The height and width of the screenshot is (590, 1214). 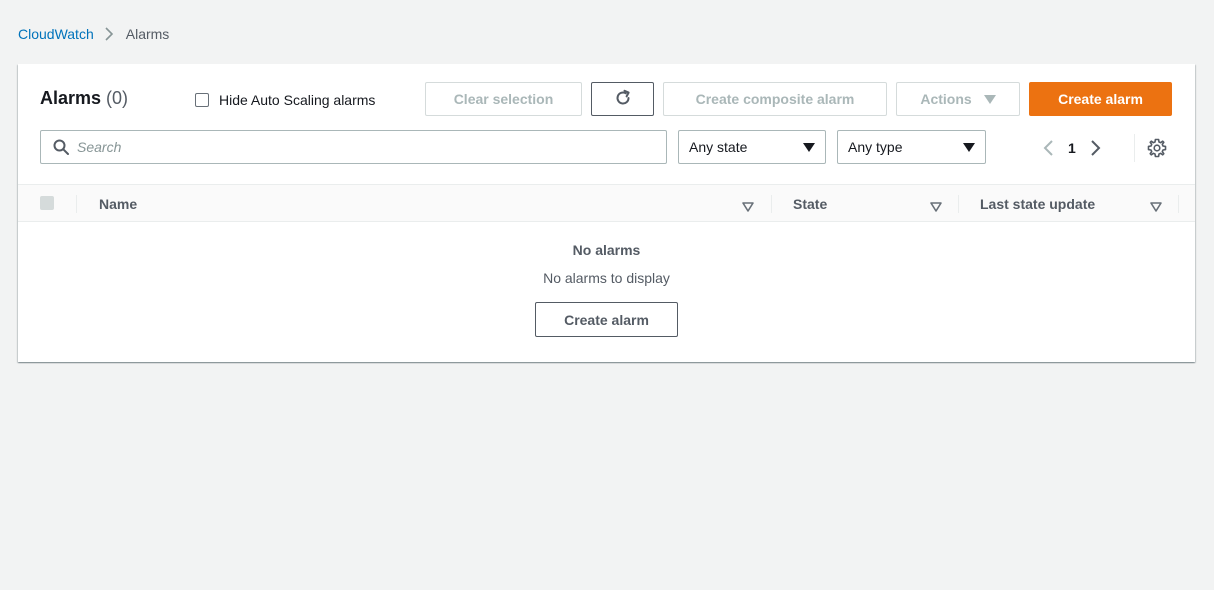 What do you see at coordinates (61, 147) in the screenshot?
I see `search-icon` at bounding box center [61, 147].